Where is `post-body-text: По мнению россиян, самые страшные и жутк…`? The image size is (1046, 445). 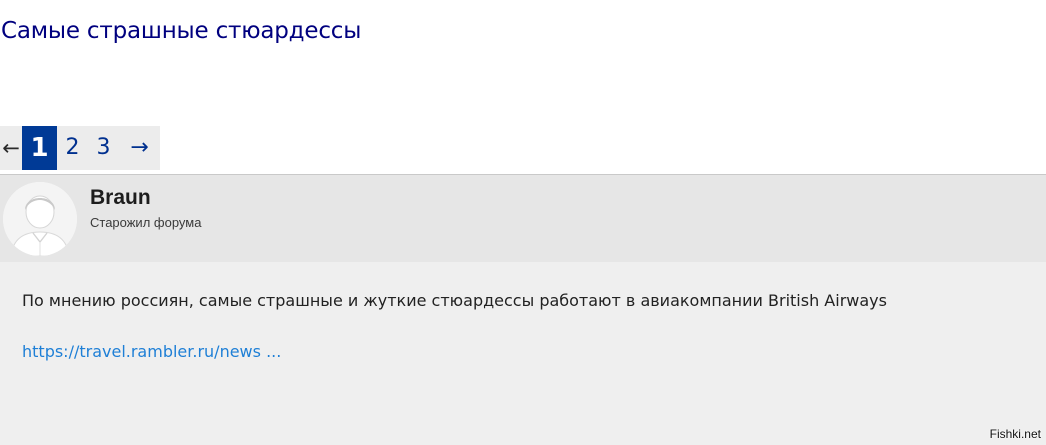
post-body-text: По мнению россиян, самые страшные и жутк… is located at coordinates (454, 300).